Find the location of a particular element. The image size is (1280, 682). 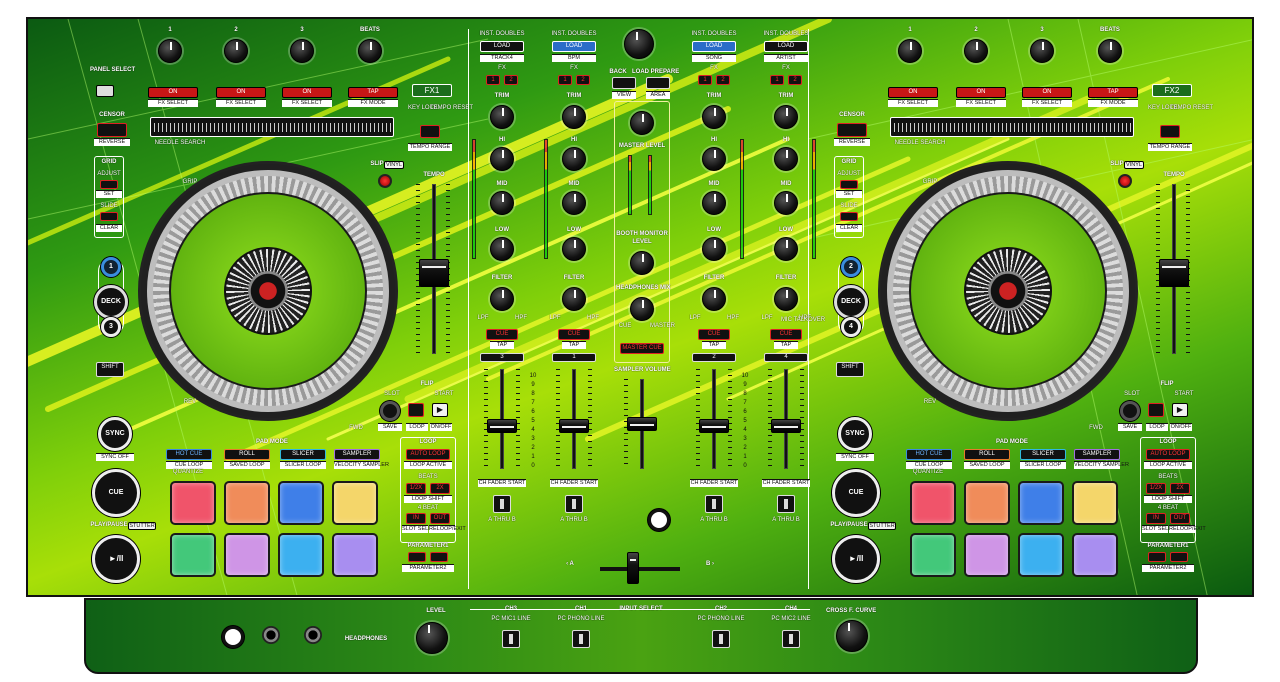

flip-start-button: ▶ is located at coordinates (440, 410).